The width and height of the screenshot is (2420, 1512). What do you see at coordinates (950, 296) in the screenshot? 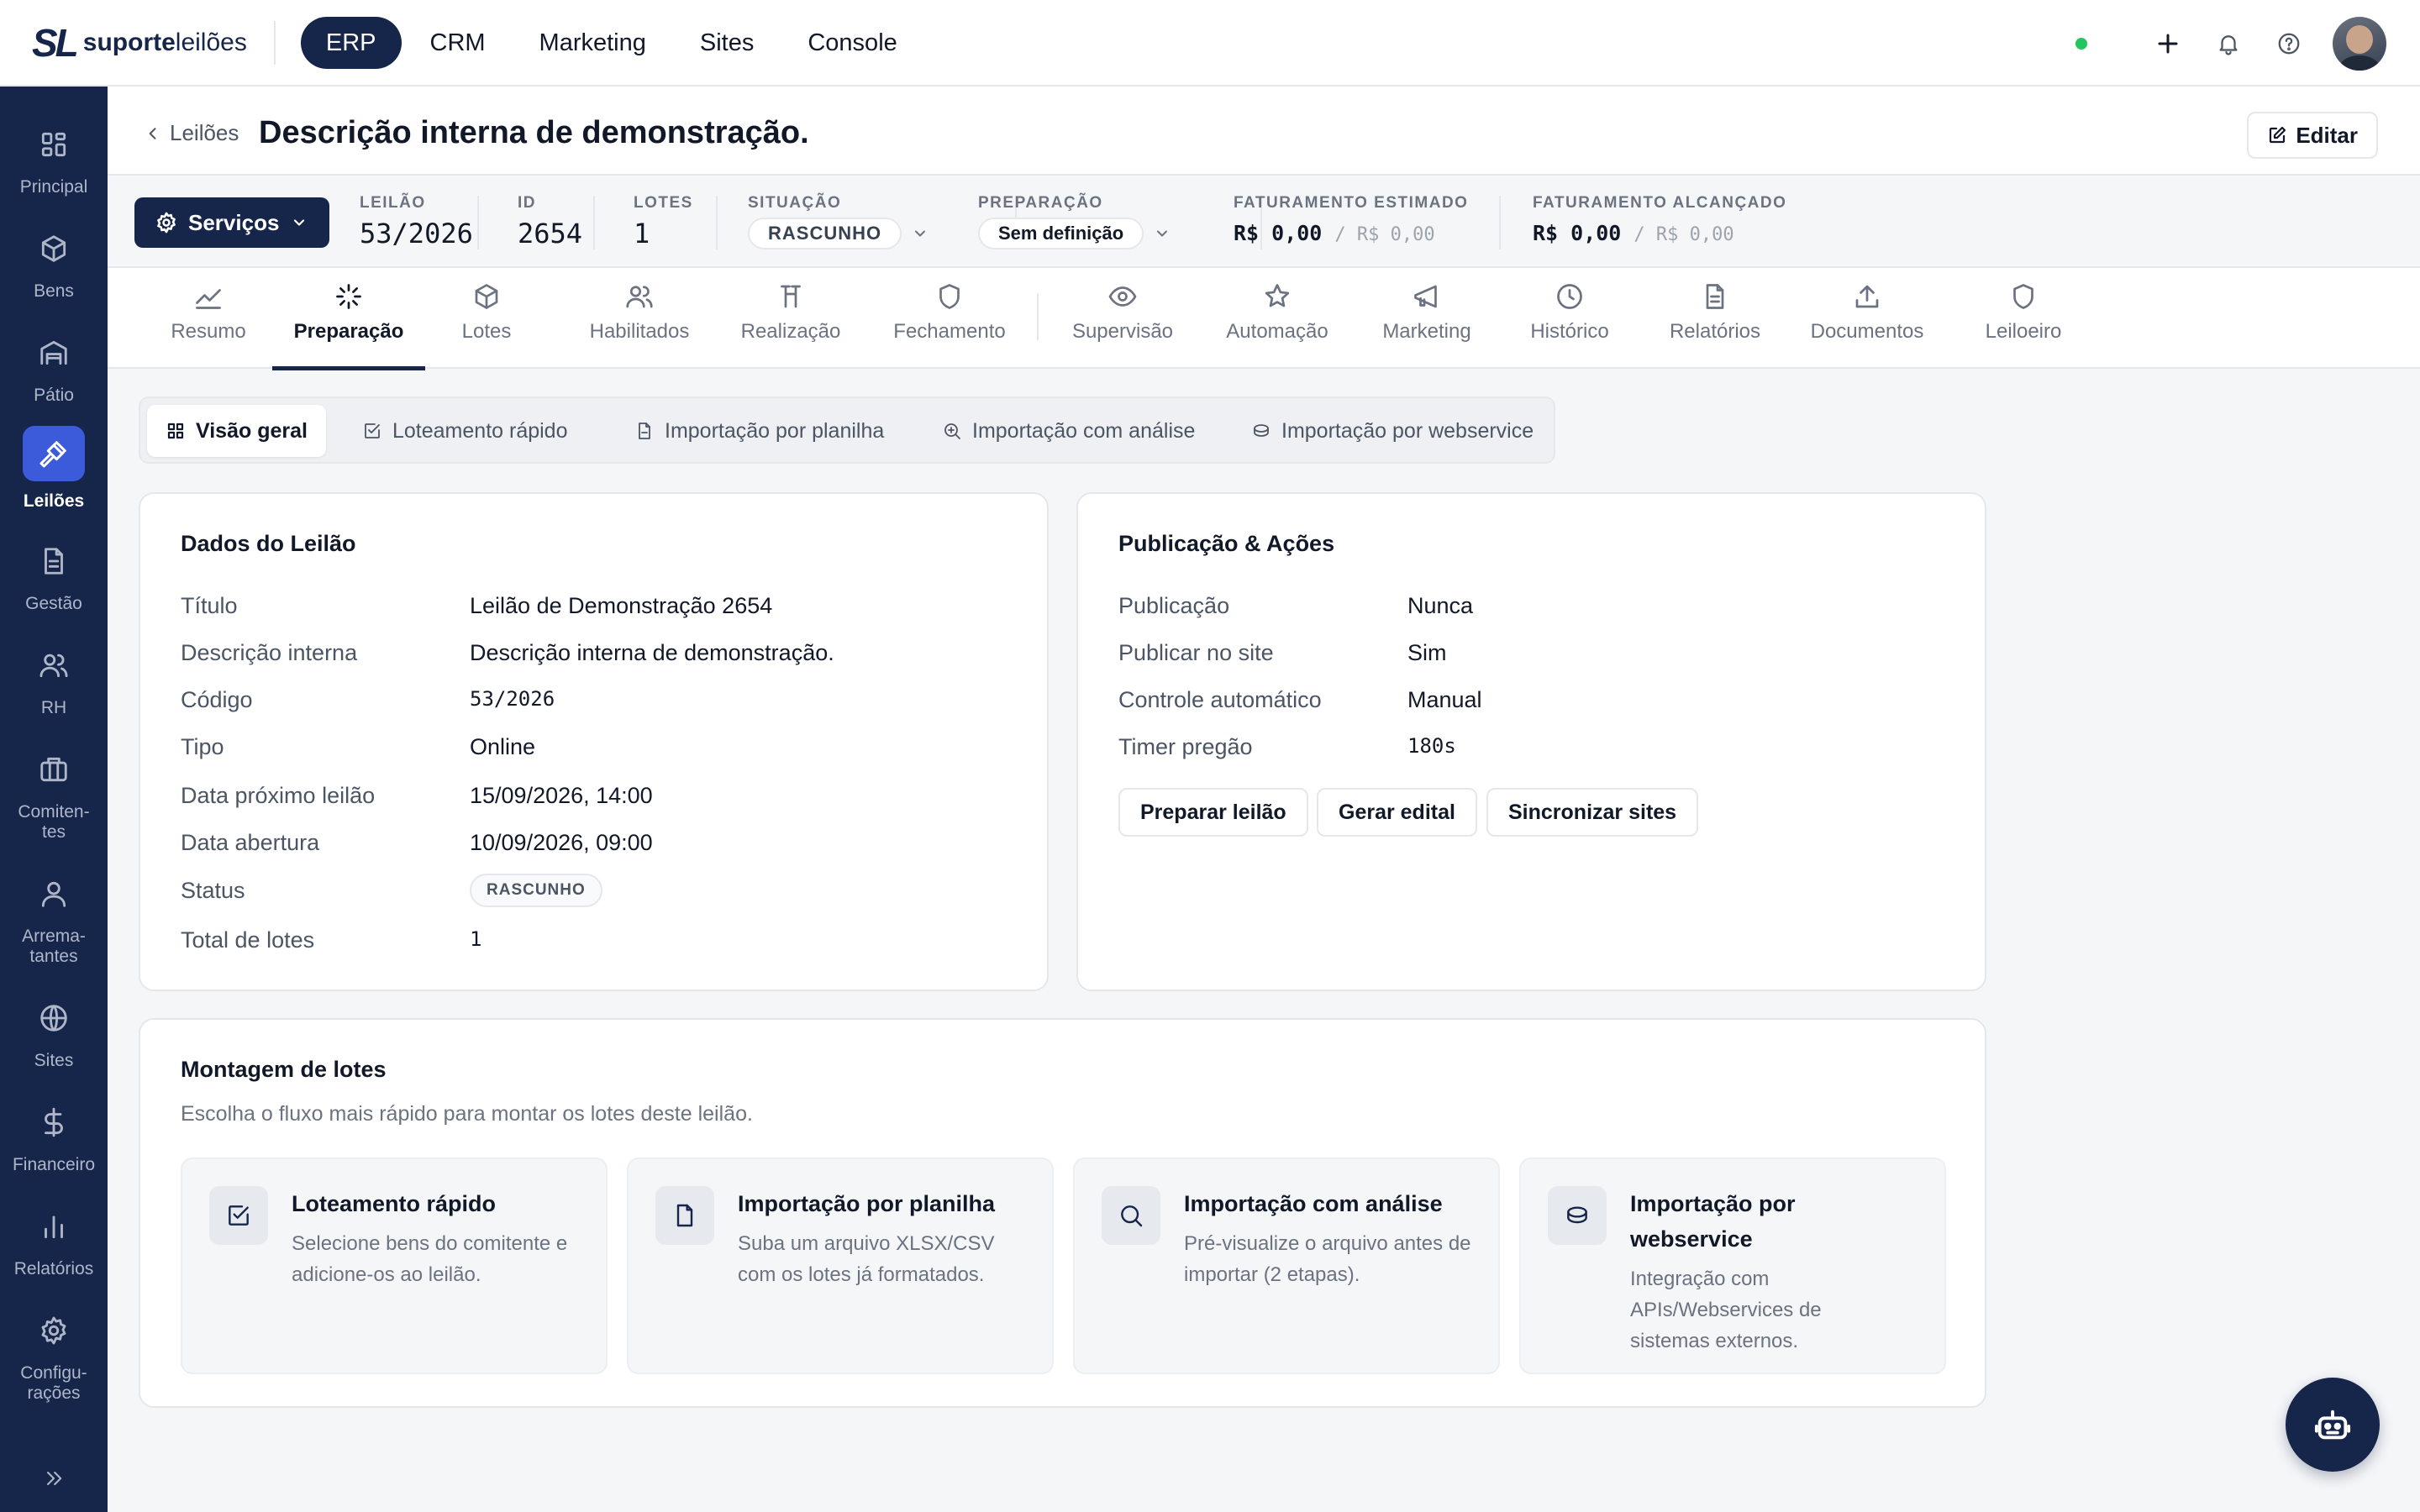
I see `shield-icon` at bounding box center [950, 296].